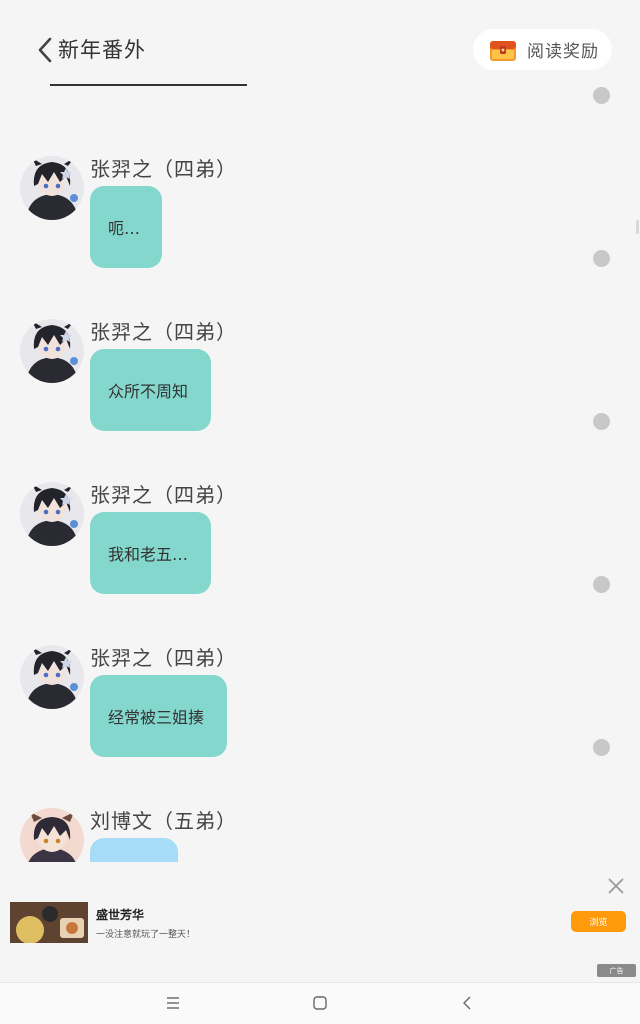 This screenshot has height=1024, width=640. I want to click on home-icon, so click(320, 1003).